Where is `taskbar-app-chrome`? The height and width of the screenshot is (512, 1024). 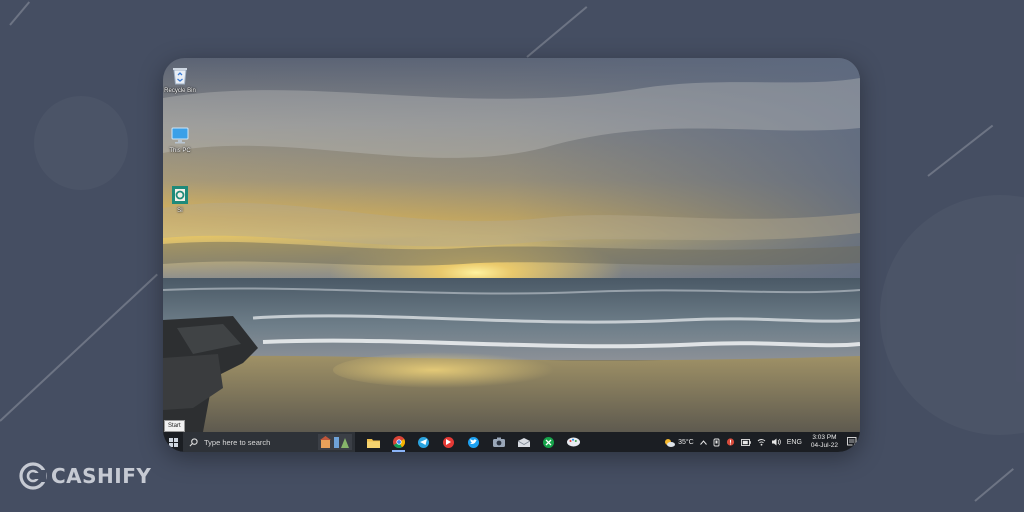 taskbar-app-chrome is located at coordinates (398, 442).